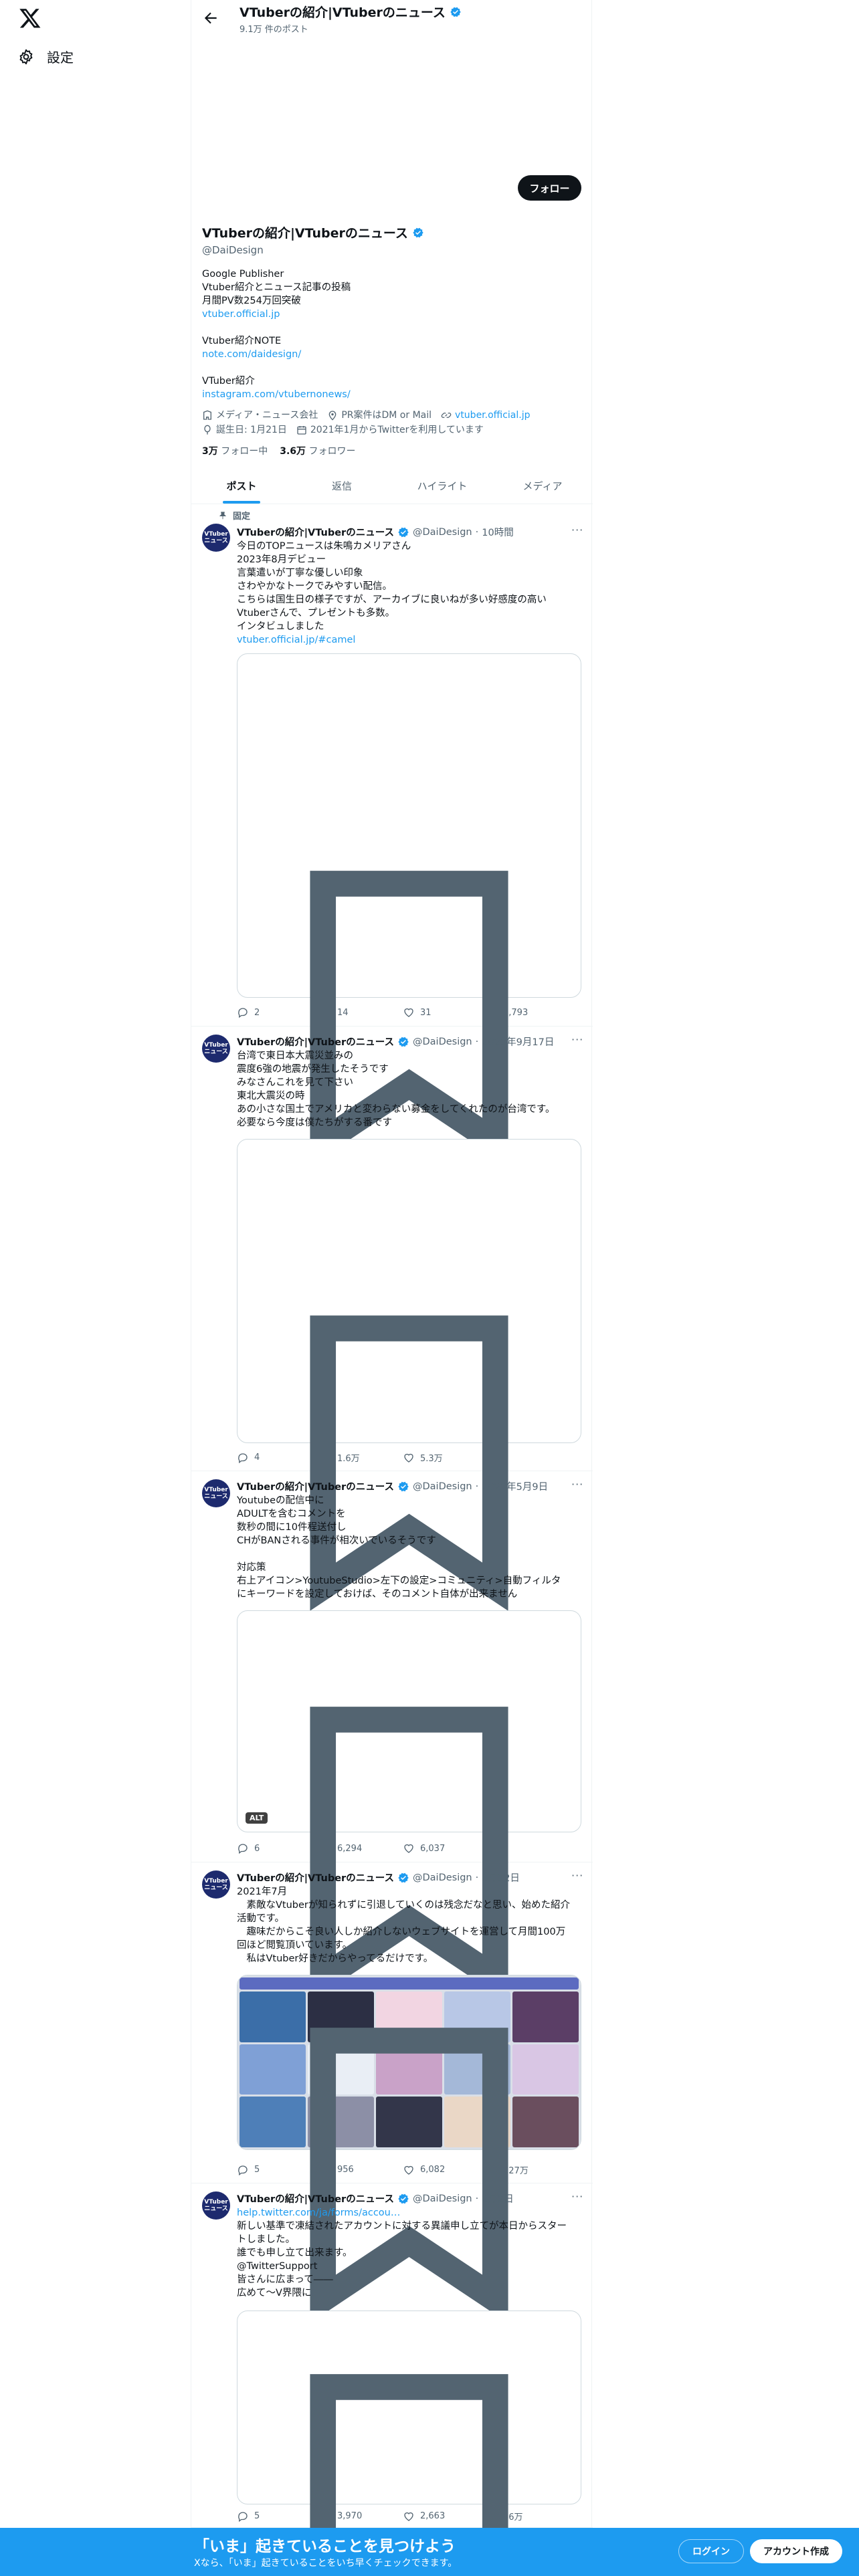 The image size is (859, 2576). What do you see at coordinates (271, 1096) in the screenshot?
I see `tweet-line: 東北大震災の時` at bounding box center [271, 1096].